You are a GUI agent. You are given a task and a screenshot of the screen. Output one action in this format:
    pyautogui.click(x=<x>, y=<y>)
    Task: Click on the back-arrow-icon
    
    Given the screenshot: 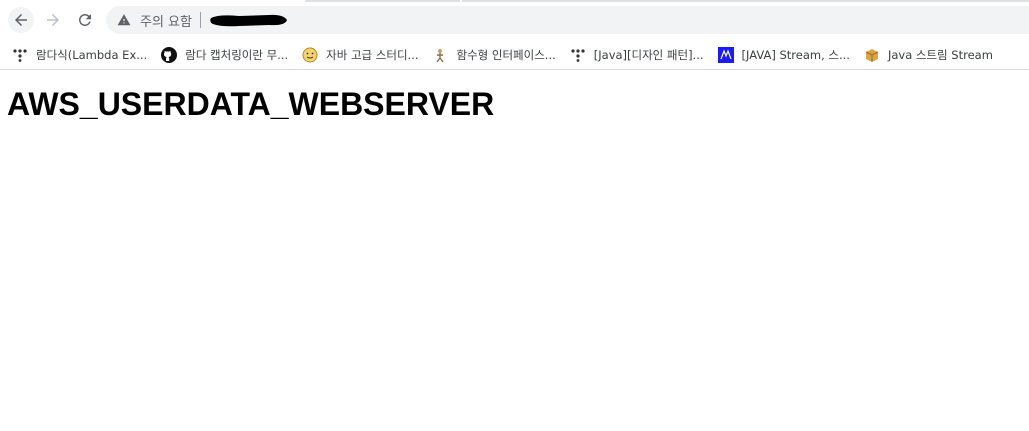 What is the action you would take?
    pyautogui.click(x=21, y=20)
    